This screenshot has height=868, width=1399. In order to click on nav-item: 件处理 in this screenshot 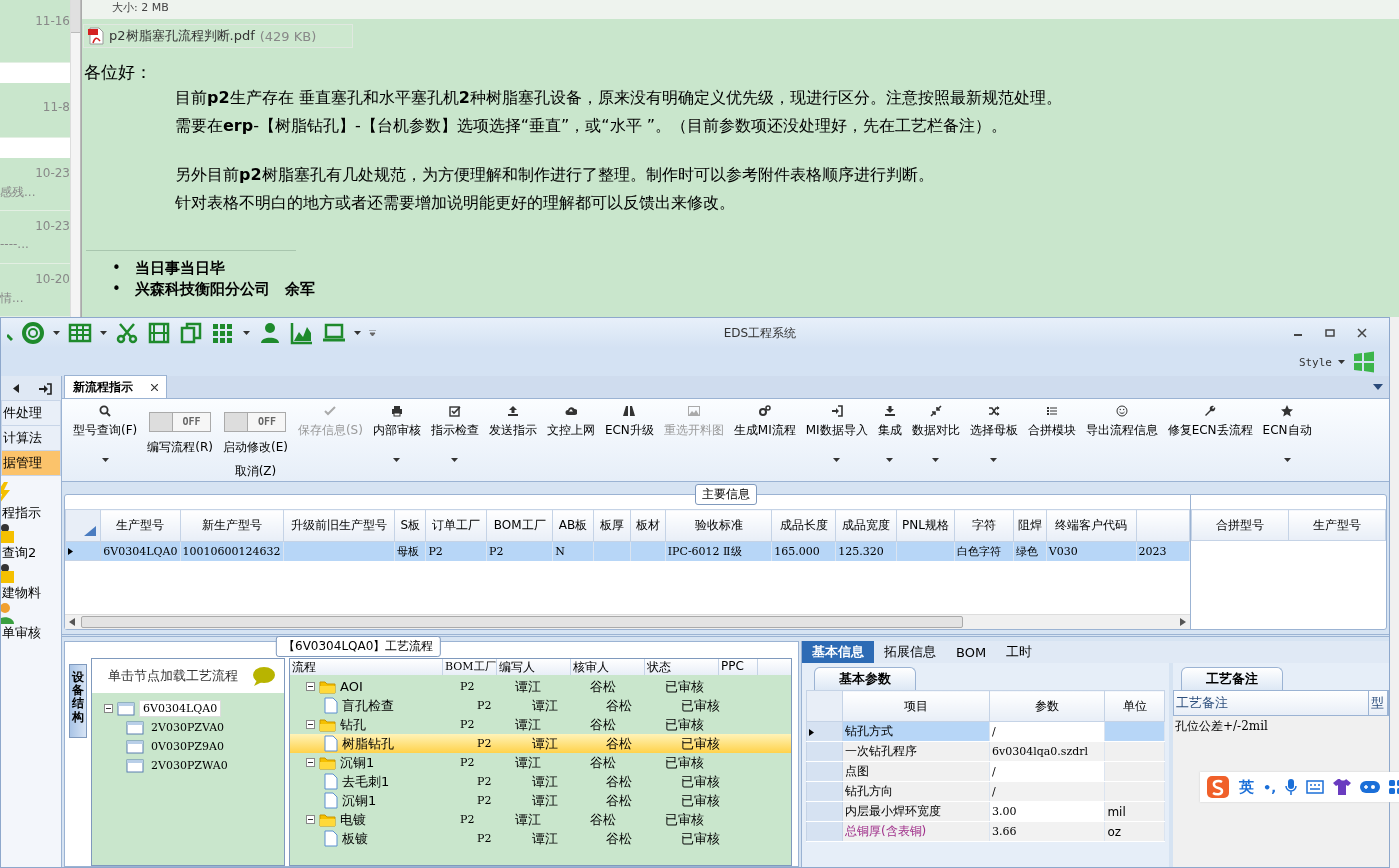, I will do `click(31, 413)`.